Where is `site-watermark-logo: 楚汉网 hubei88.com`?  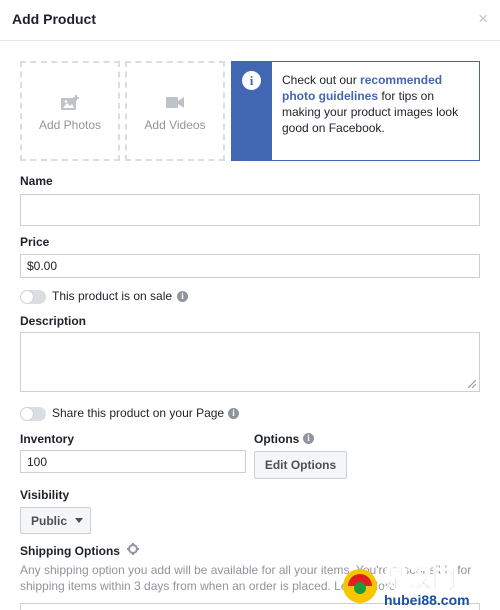
site-watermark-logo: 楚汉网 hubei88.com is located at coordinates (420, 585).